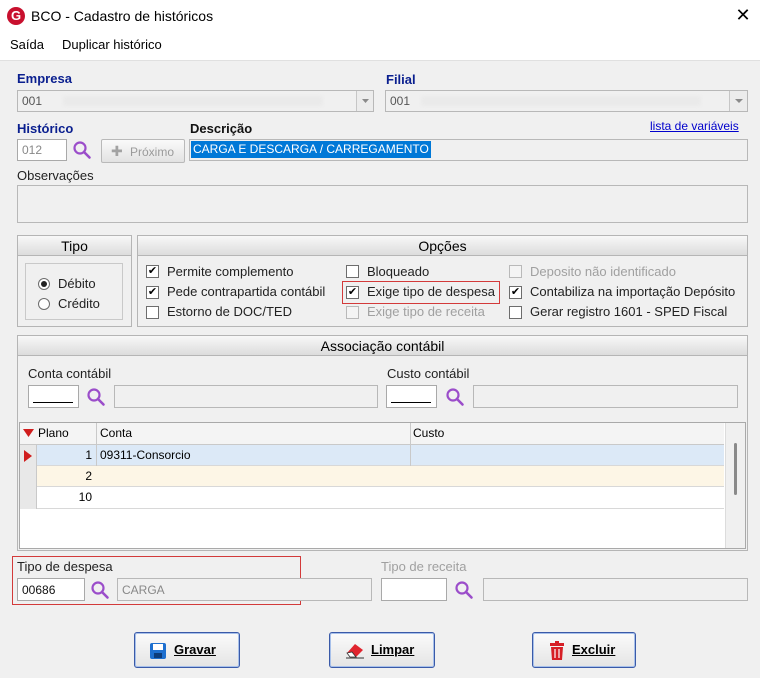 This screenshot has height=678, width=760. Describe the element at coordinates (117, 151) in the screenshot. I see `plus-icon: ✚` at that location.